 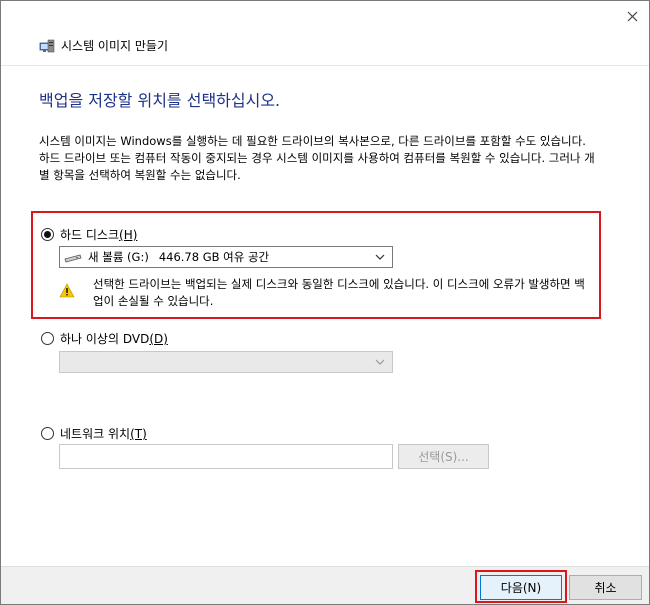 I want to click on title-bar: 시스템 이미지 만들기, so click(x=325, y=33).